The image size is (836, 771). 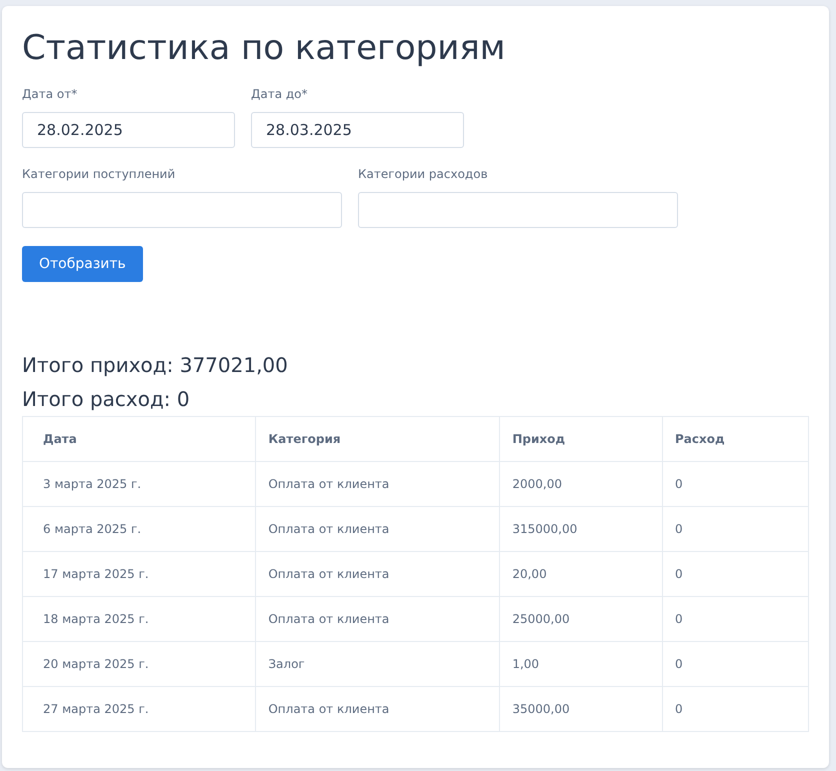 What do you see at coordinates (139, 439) in the screenshot?
I see `column-header: Дата` at bounding box center [139, 439].